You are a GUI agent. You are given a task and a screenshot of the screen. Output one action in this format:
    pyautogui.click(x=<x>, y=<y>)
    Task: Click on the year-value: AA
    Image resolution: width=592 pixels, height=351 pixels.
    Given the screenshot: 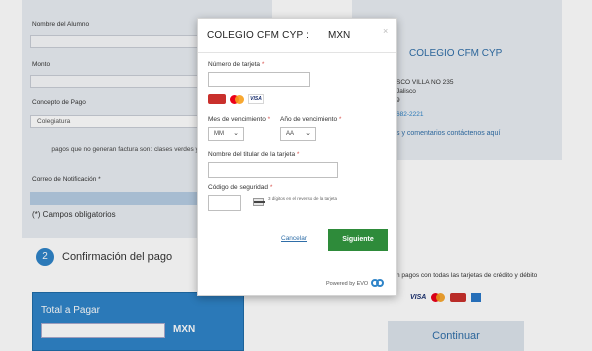 What is the action you would take?
    pyautogui.click(x=290, y=134)
    